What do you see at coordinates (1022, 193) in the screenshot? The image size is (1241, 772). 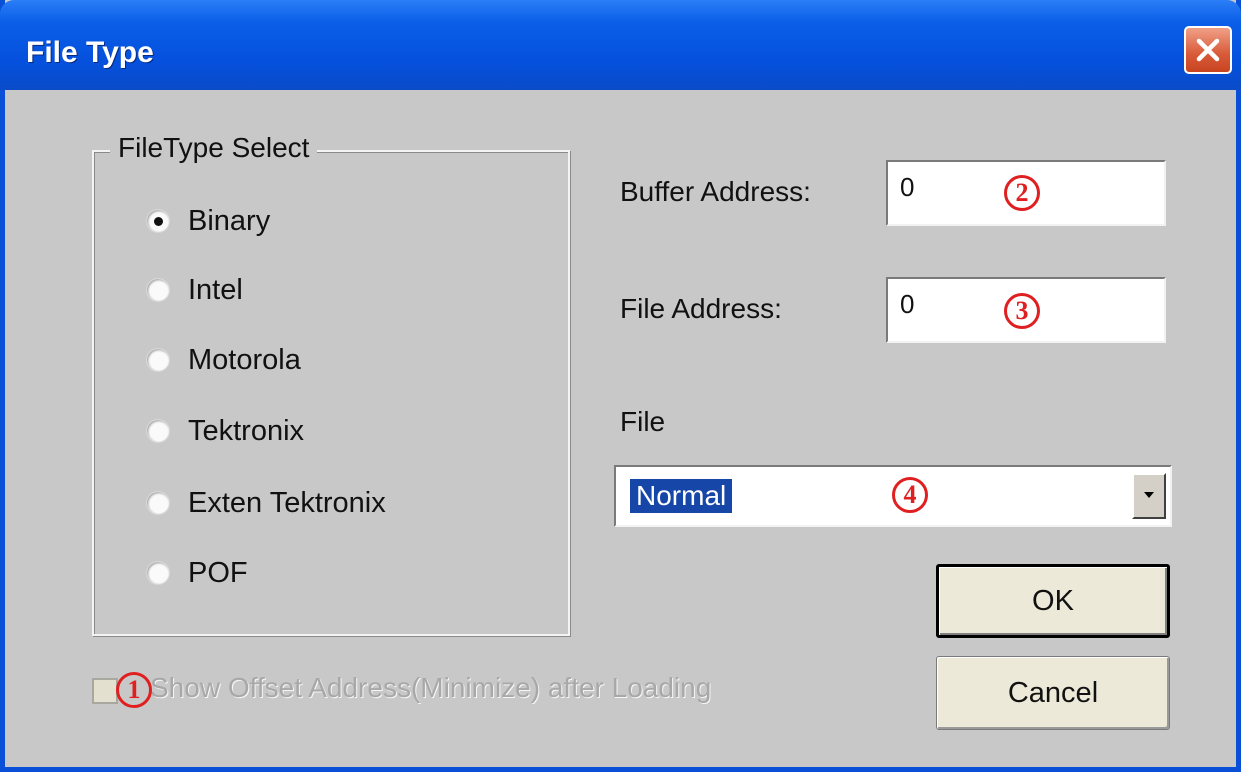 I see `annotation-marker-2: 2` at bounding box center [1022, 193].